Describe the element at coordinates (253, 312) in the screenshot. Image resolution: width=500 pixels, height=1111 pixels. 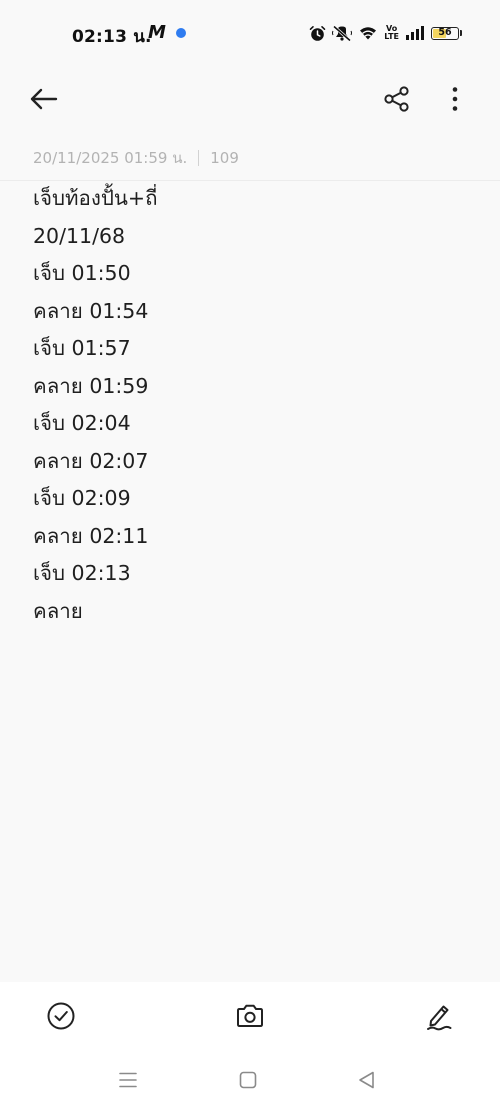
I see `note-line: คลาย 01:54` at that location.